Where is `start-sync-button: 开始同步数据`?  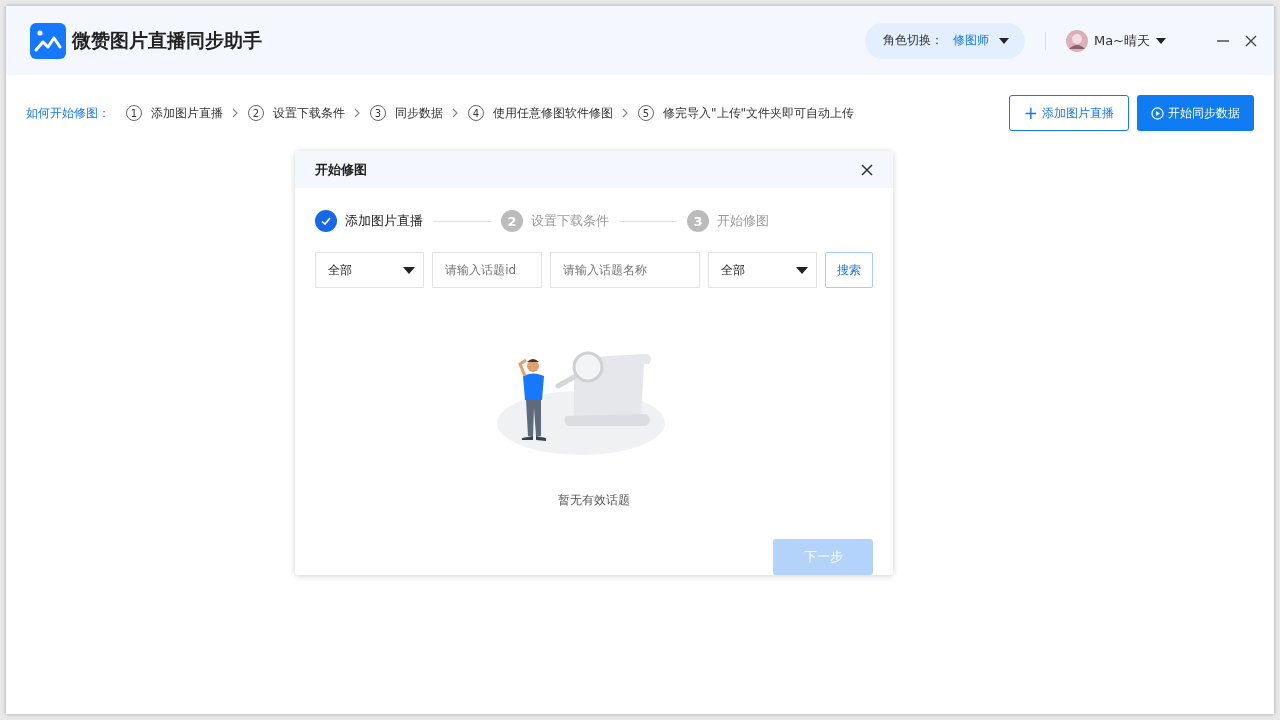 start-sync-button: 开始同步数据 is located at coordinates (1195, 113).